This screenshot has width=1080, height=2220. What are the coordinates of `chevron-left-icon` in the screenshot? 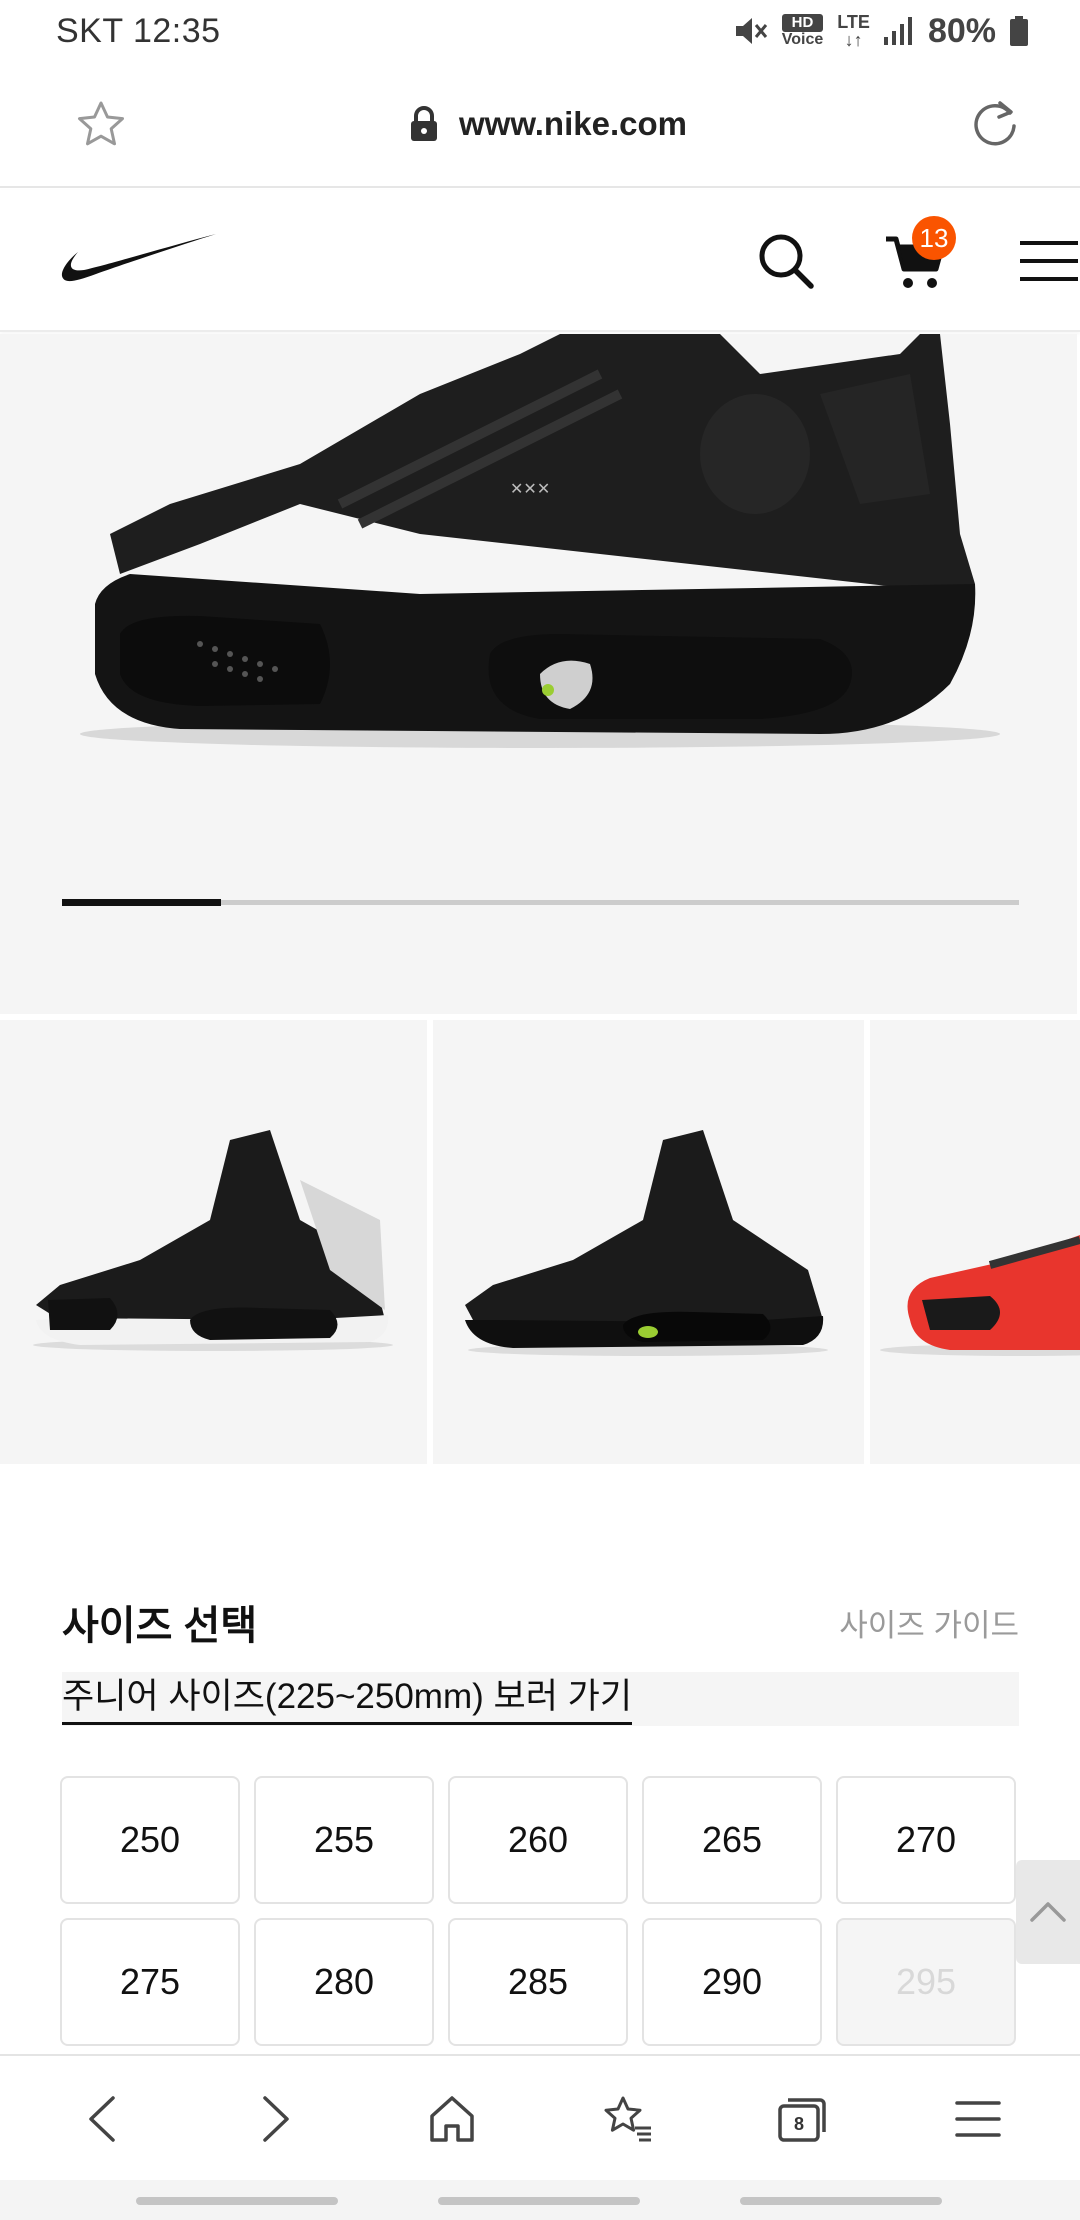 It's located at (102, 2119).